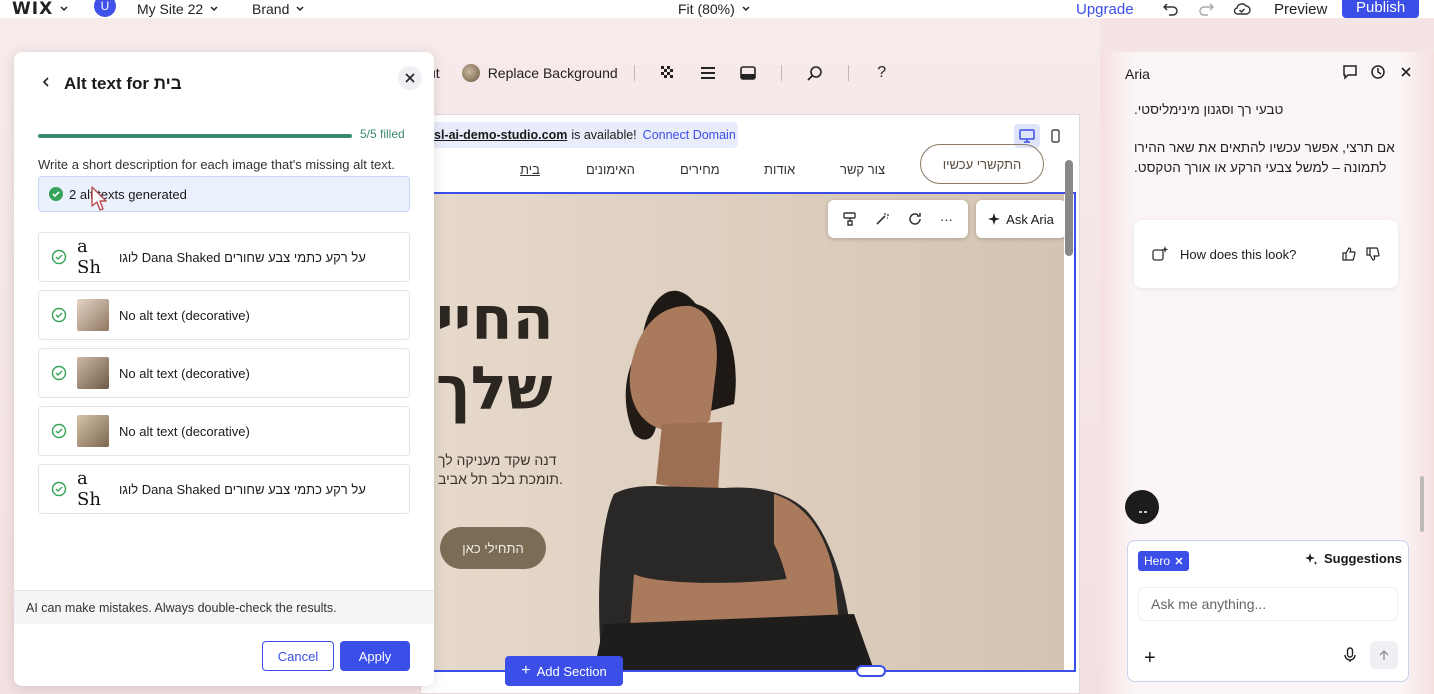 This screenshot has width=1434, height=694. Describe the element at coordinates (946, 219) in the screenshot. I see `more-actions-button: ···` at that location.